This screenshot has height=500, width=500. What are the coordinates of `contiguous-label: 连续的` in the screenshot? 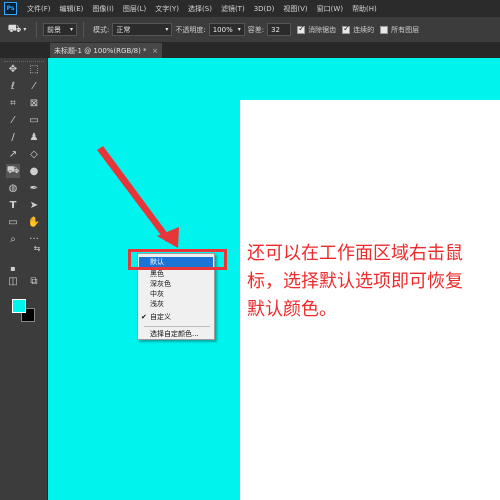 It's located at (364, 29).